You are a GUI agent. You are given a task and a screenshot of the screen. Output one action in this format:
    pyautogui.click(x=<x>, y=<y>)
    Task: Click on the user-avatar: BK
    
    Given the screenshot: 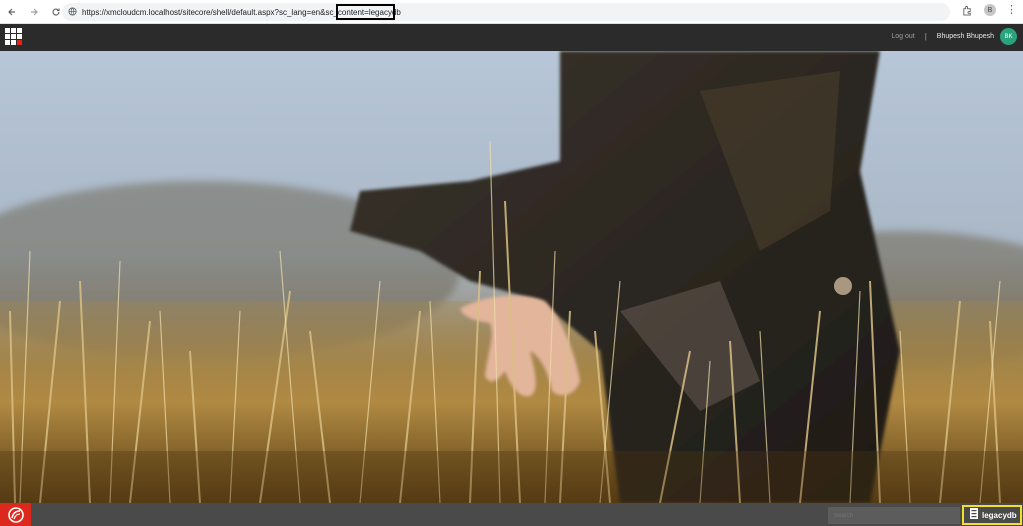 What is the action you would take?
    pyautogui.click(x=1008, y=36)
    